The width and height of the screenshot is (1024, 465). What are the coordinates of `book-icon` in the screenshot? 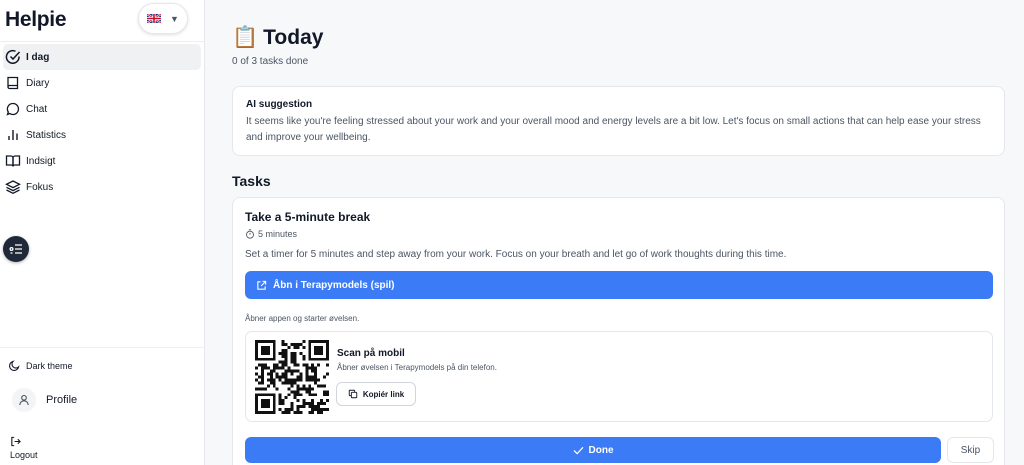 It's located at (13, 83).